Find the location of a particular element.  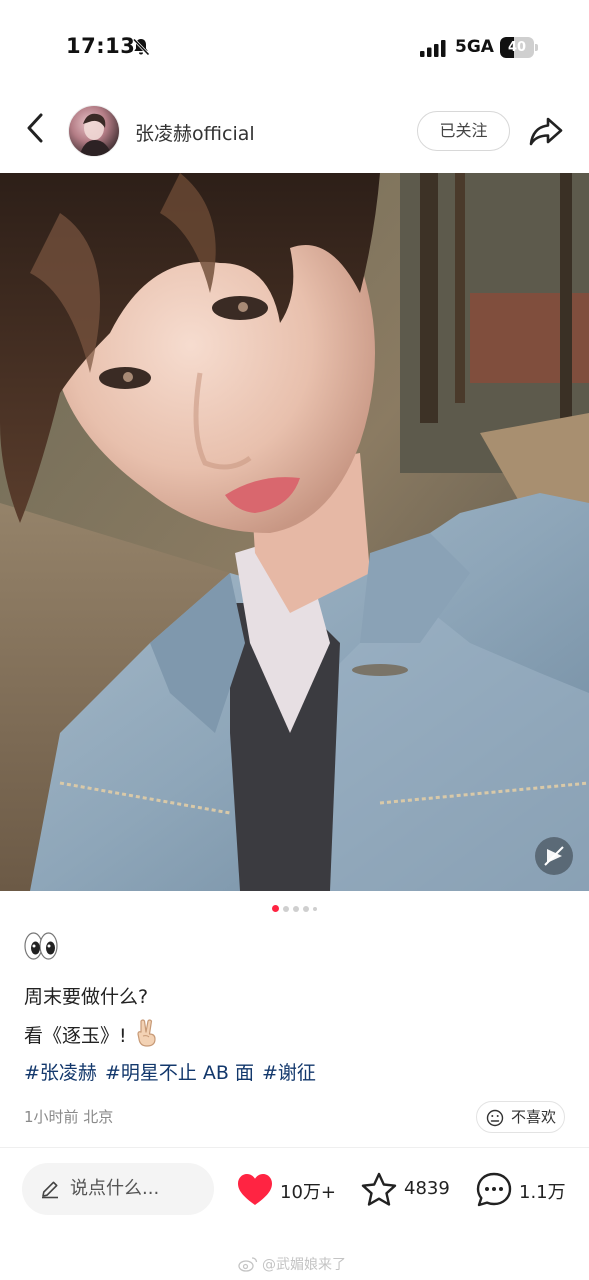

like-button: 10万+ is located at coordinates (291, 1190).